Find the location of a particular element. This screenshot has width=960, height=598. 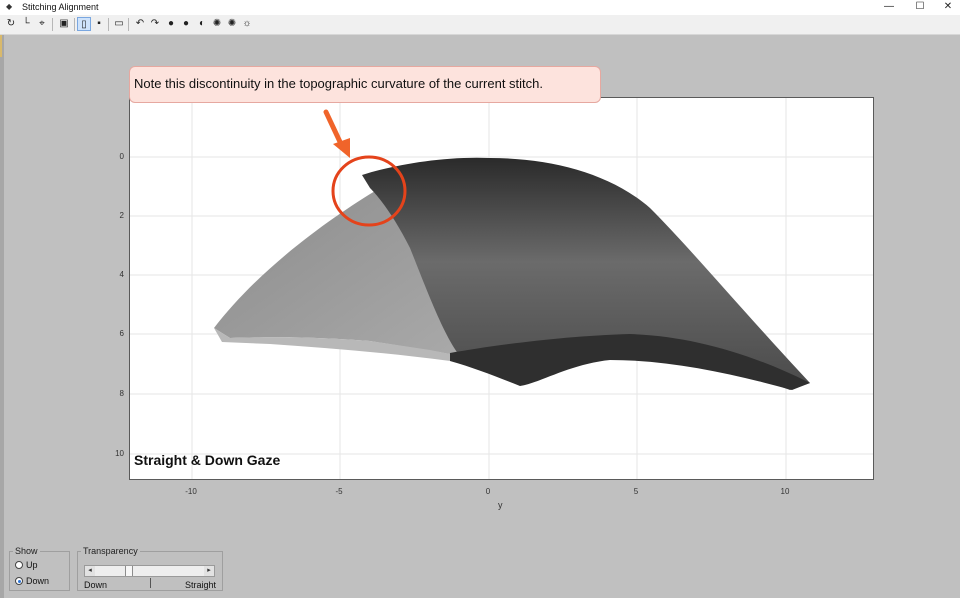

sun-icon-3: ☼ is located at coordinates (247, 24).